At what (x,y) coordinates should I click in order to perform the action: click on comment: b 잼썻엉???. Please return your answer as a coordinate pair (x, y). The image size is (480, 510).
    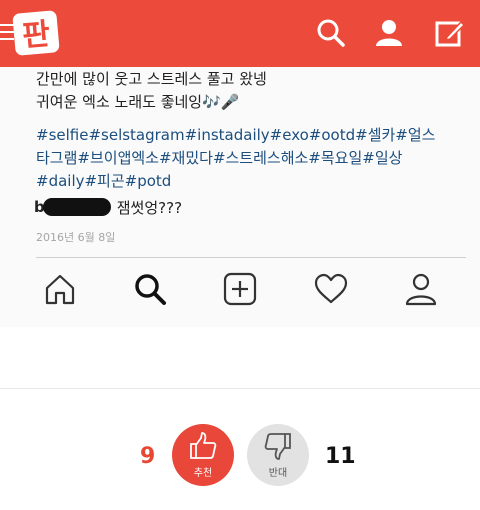
    Looking at the image, I should click on (108, 207).